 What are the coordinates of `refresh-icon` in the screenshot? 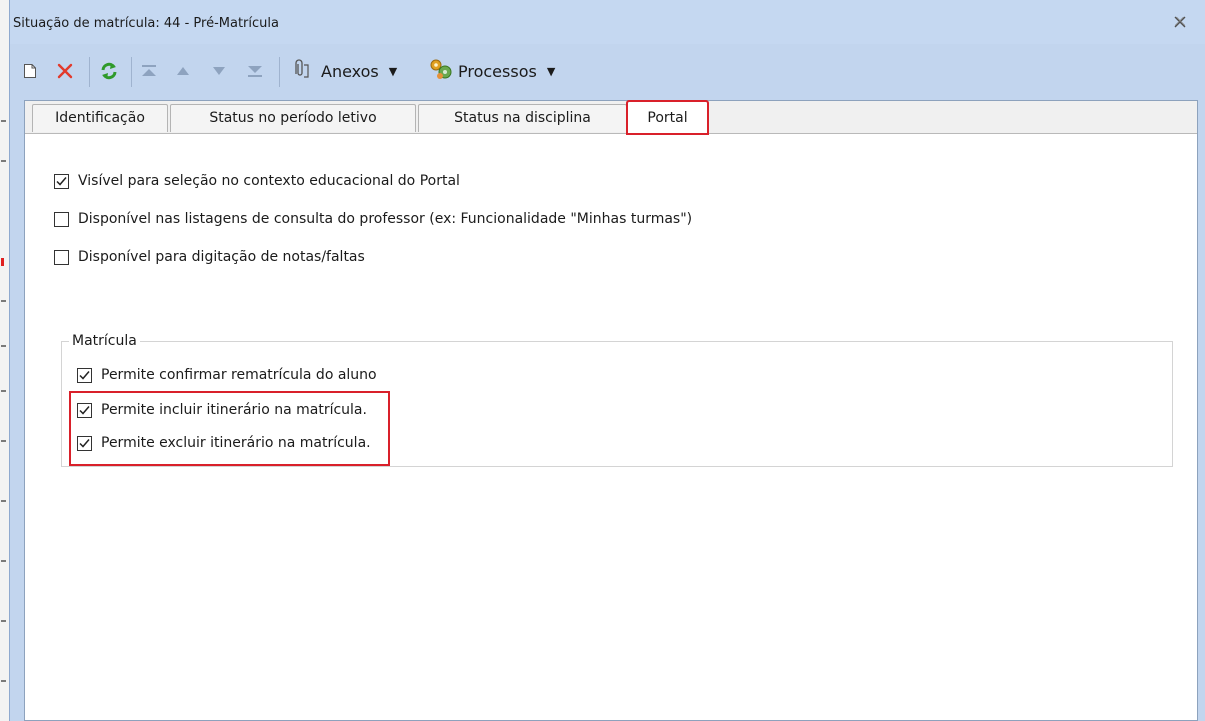 It's located at (109, 71).